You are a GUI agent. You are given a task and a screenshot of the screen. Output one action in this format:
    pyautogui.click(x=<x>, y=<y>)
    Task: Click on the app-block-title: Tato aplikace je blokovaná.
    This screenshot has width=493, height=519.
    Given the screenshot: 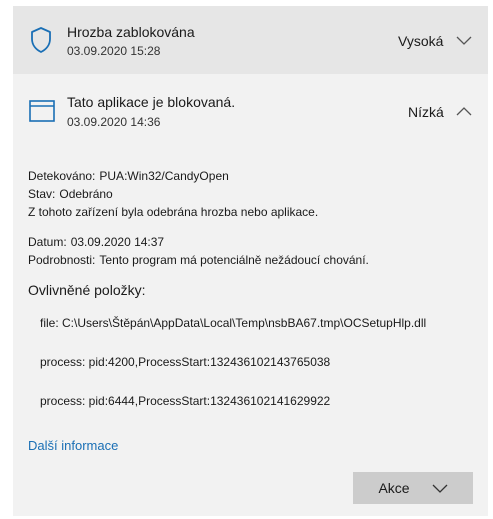 What is the action you would take?
    pyautogui.click(x=151, y=102)
    